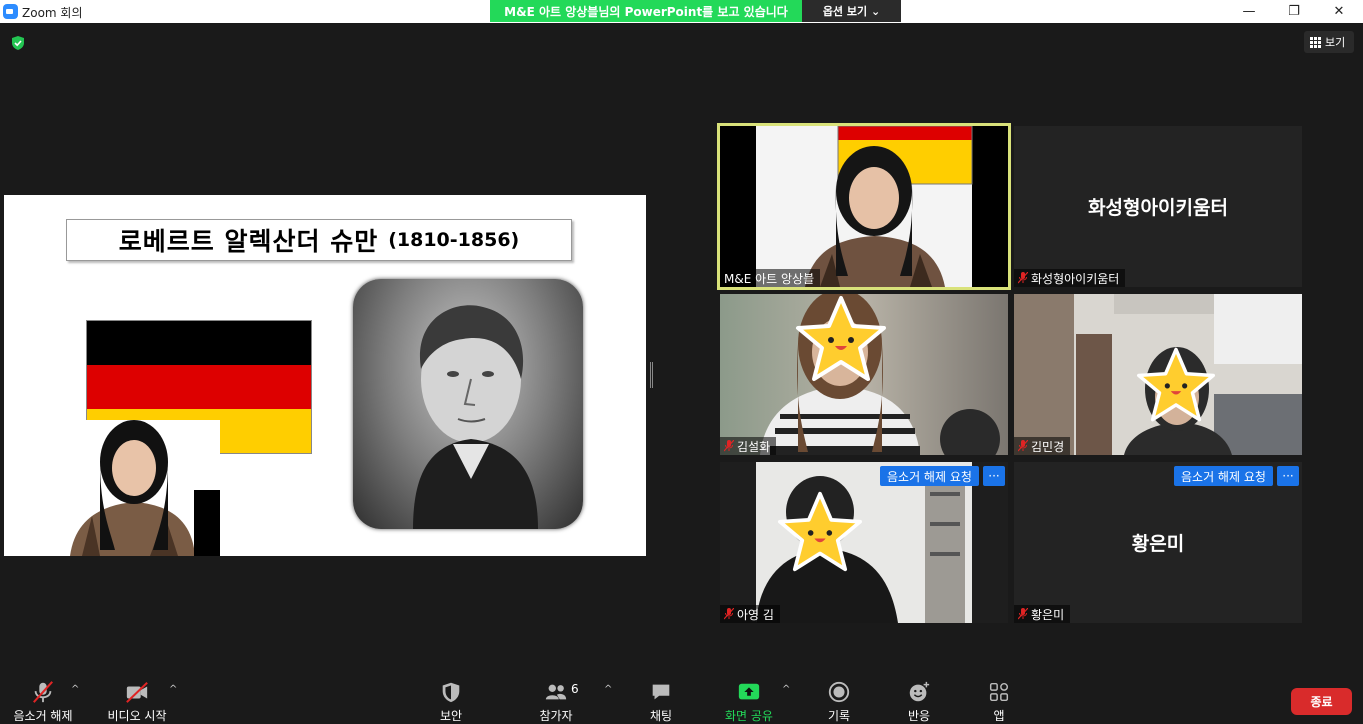 The height and width of the screenshot is (724, 1363). I want to click on share-screen-label: 화면 공유, so click(749, 716).